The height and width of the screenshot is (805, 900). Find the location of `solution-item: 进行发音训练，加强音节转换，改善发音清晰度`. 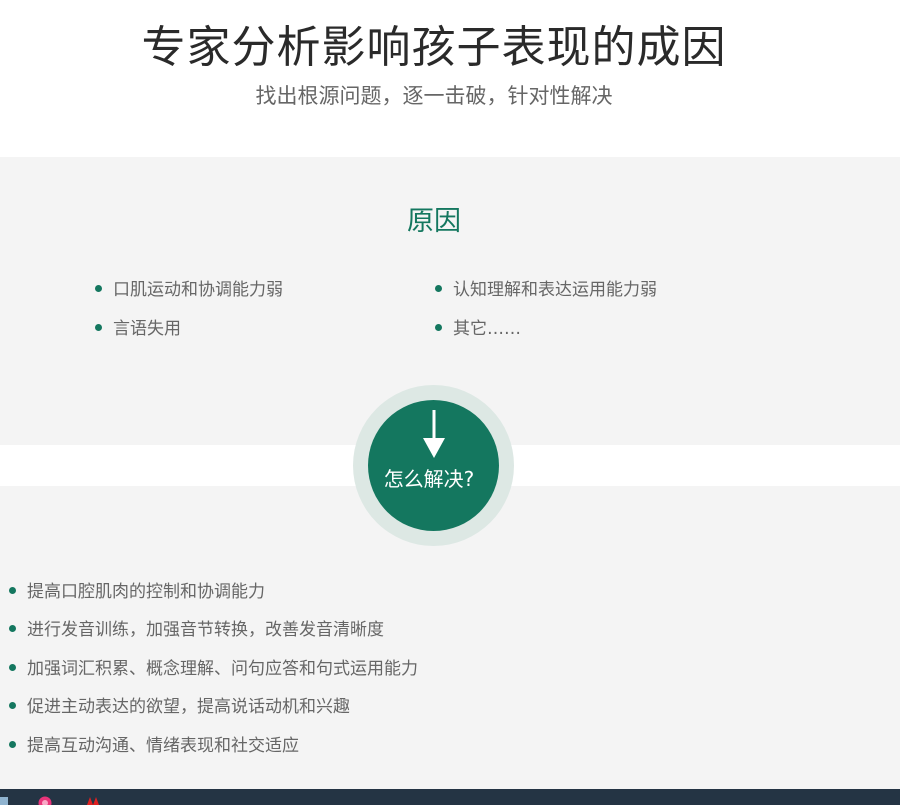

solution-item: 进行发音训练，加强音节转换，改善发音清晰度 is located at coordinates (196, 630).